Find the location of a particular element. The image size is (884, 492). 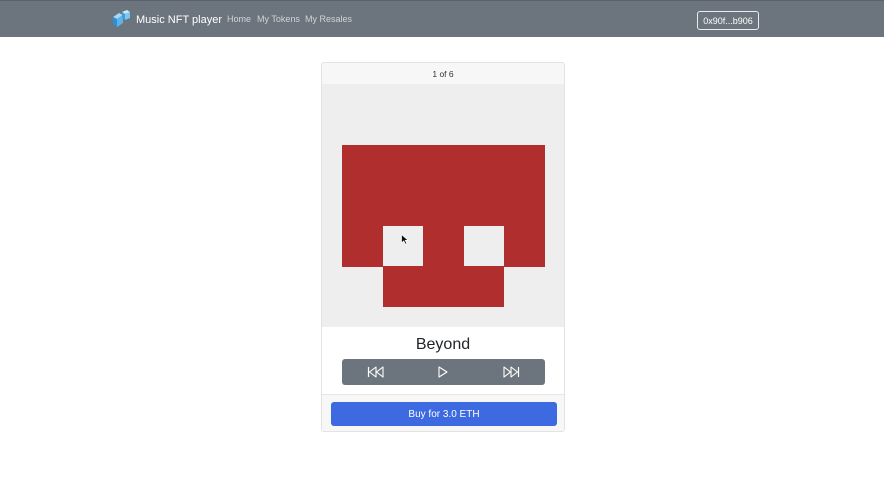

nav-link-my-resales: My Resales is located at coordinates (328, 19).